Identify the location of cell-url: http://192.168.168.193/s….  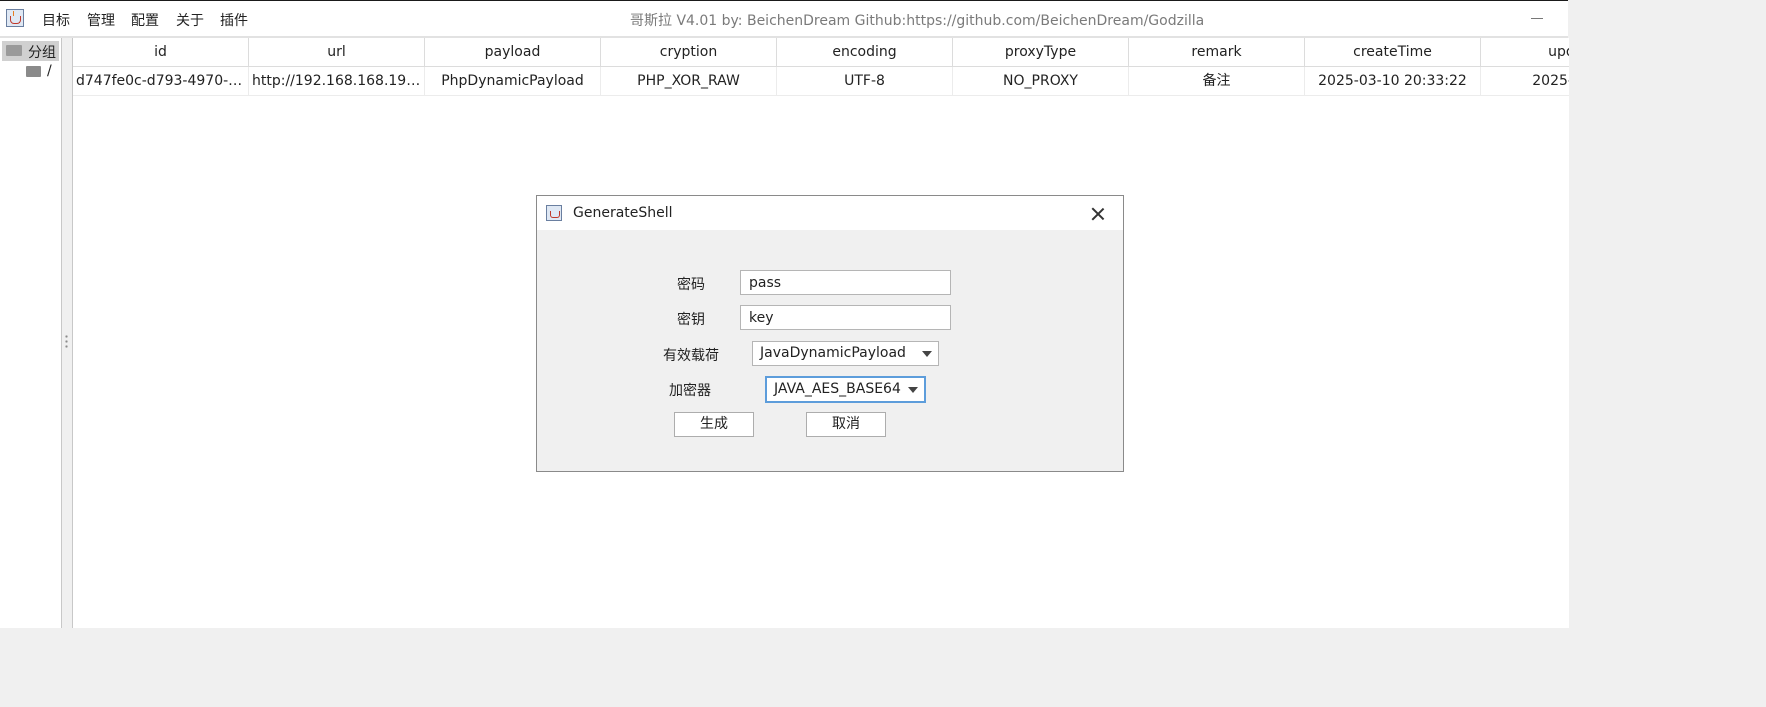
(337, 81).